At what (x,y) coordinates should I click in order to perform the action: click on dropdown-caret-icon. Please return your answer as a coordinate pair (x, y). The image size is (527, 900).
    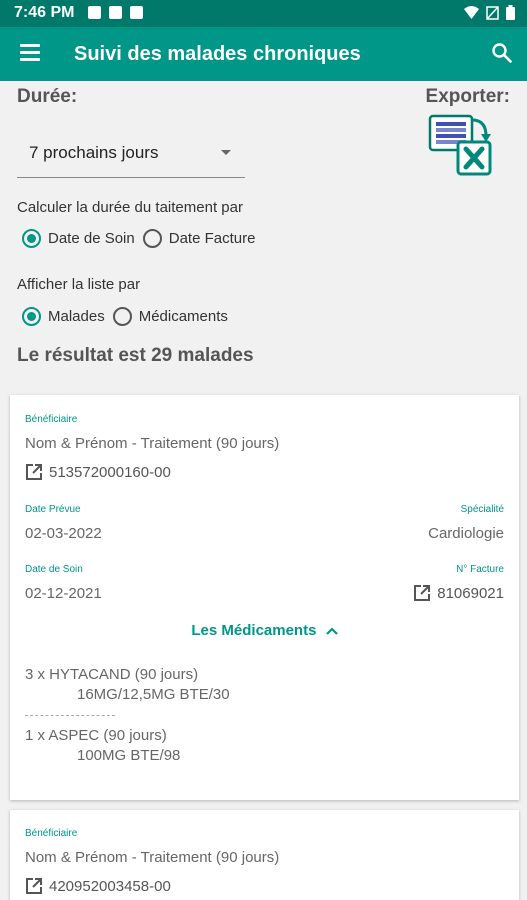
    Looking at the image, I should click on (226, 152).